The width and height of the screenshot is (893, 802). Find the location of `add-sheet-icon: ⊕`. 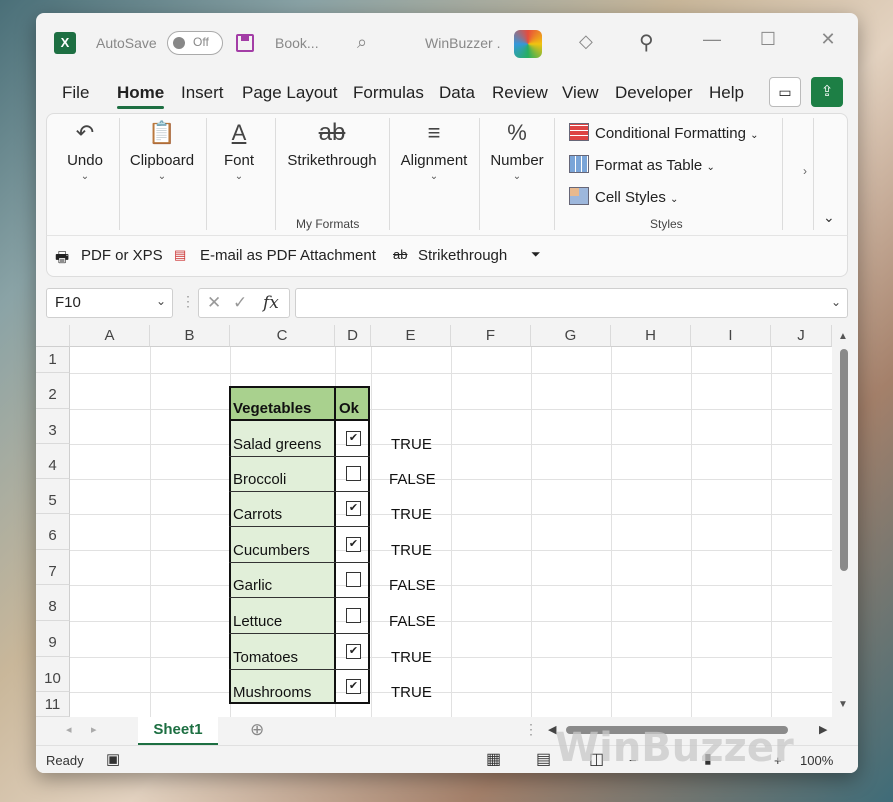

add-sheet-icon: ⊕ is located at coordinates (257, 730).